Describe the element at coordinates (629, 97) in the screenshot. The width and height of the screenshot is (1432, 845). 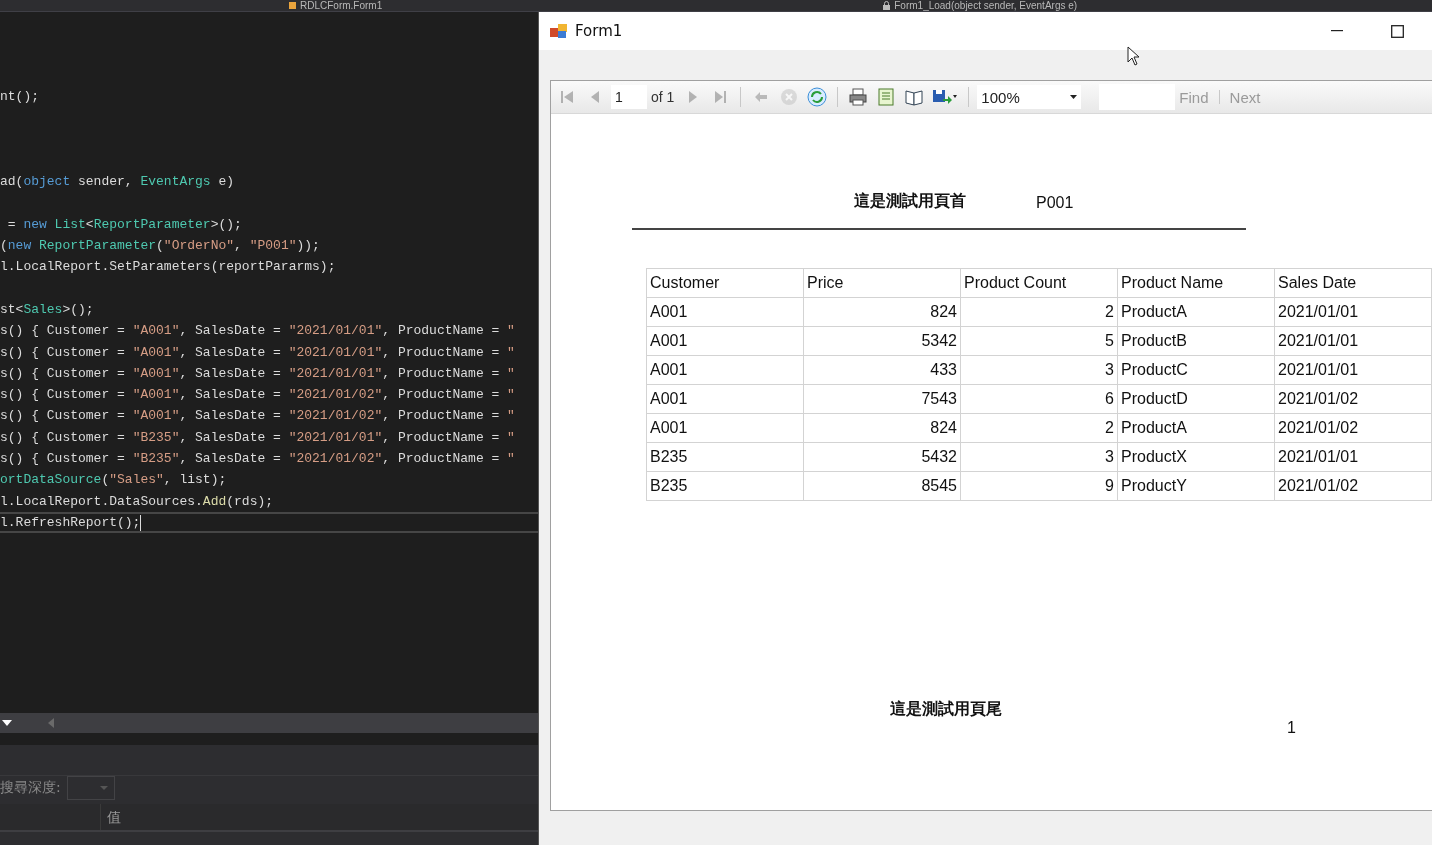
I see `page-number-field: 1` at that location.